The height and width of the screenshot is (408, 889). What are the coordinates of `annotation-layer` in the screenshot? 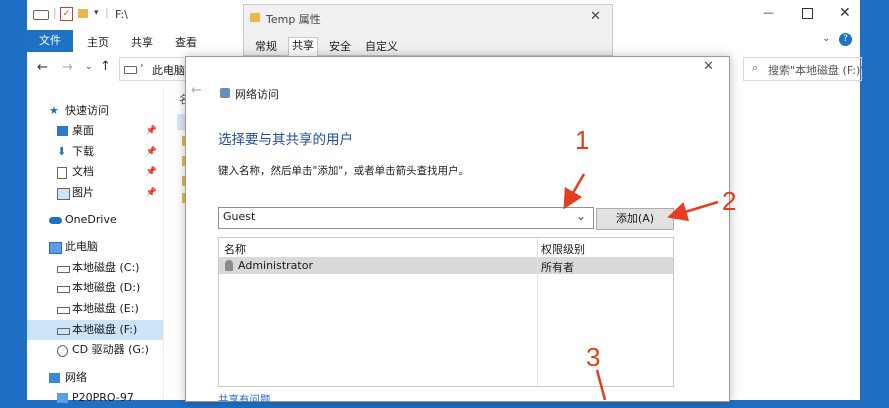 It's located at (641, 286).